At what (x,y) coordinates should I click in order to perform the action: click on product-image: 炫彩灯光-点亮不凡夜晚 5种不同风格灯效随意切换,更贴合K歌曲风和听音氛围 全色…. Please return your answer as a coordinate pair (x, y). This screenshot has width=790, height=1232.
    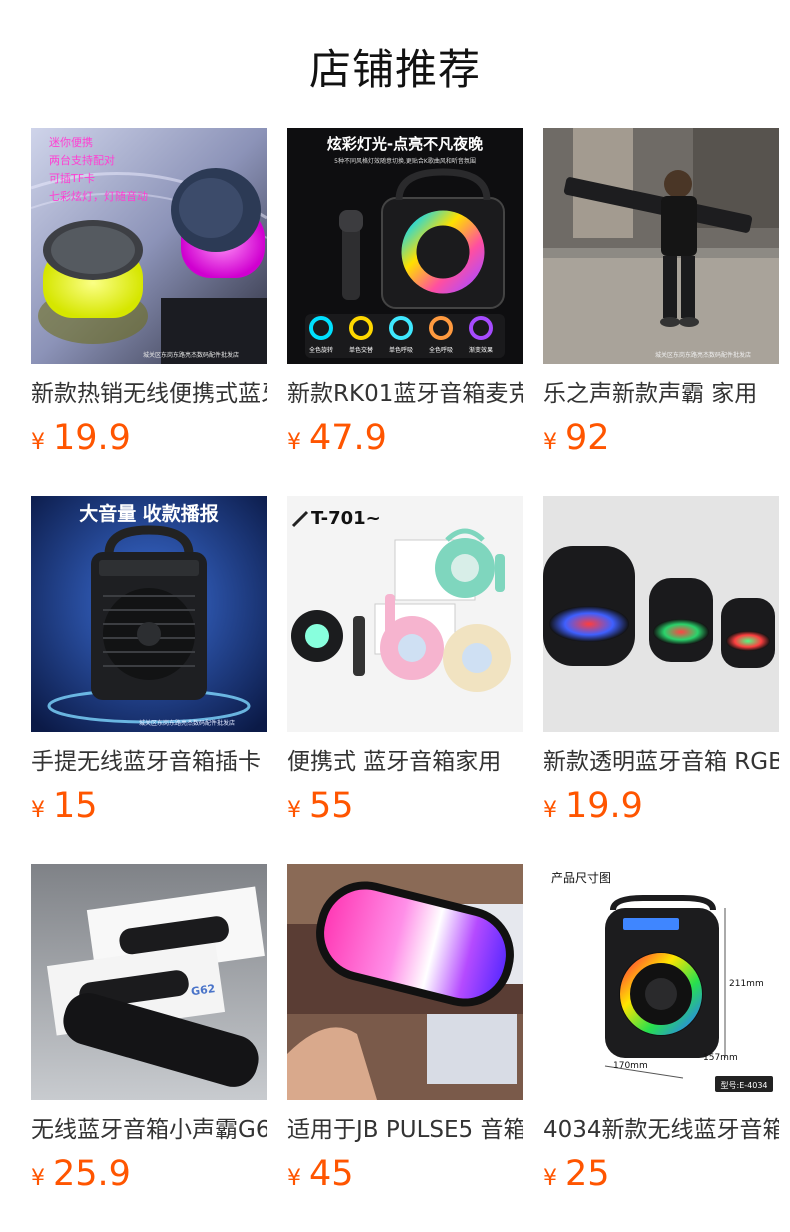
    Looking at the image, I should click on (405, 246).